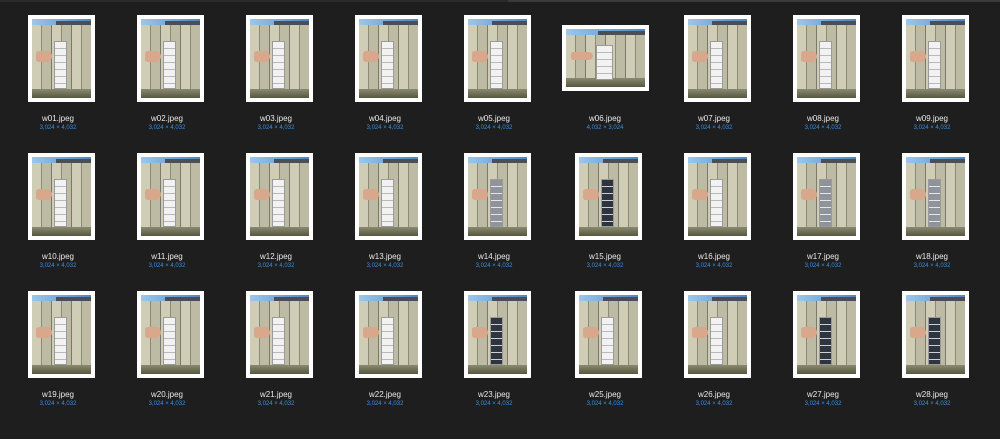 This screenshot has height=439, width=1000. Describe the element at coordinates (385, 257) in the screenshot. I see `file-name: w13.jpeg` at that location.